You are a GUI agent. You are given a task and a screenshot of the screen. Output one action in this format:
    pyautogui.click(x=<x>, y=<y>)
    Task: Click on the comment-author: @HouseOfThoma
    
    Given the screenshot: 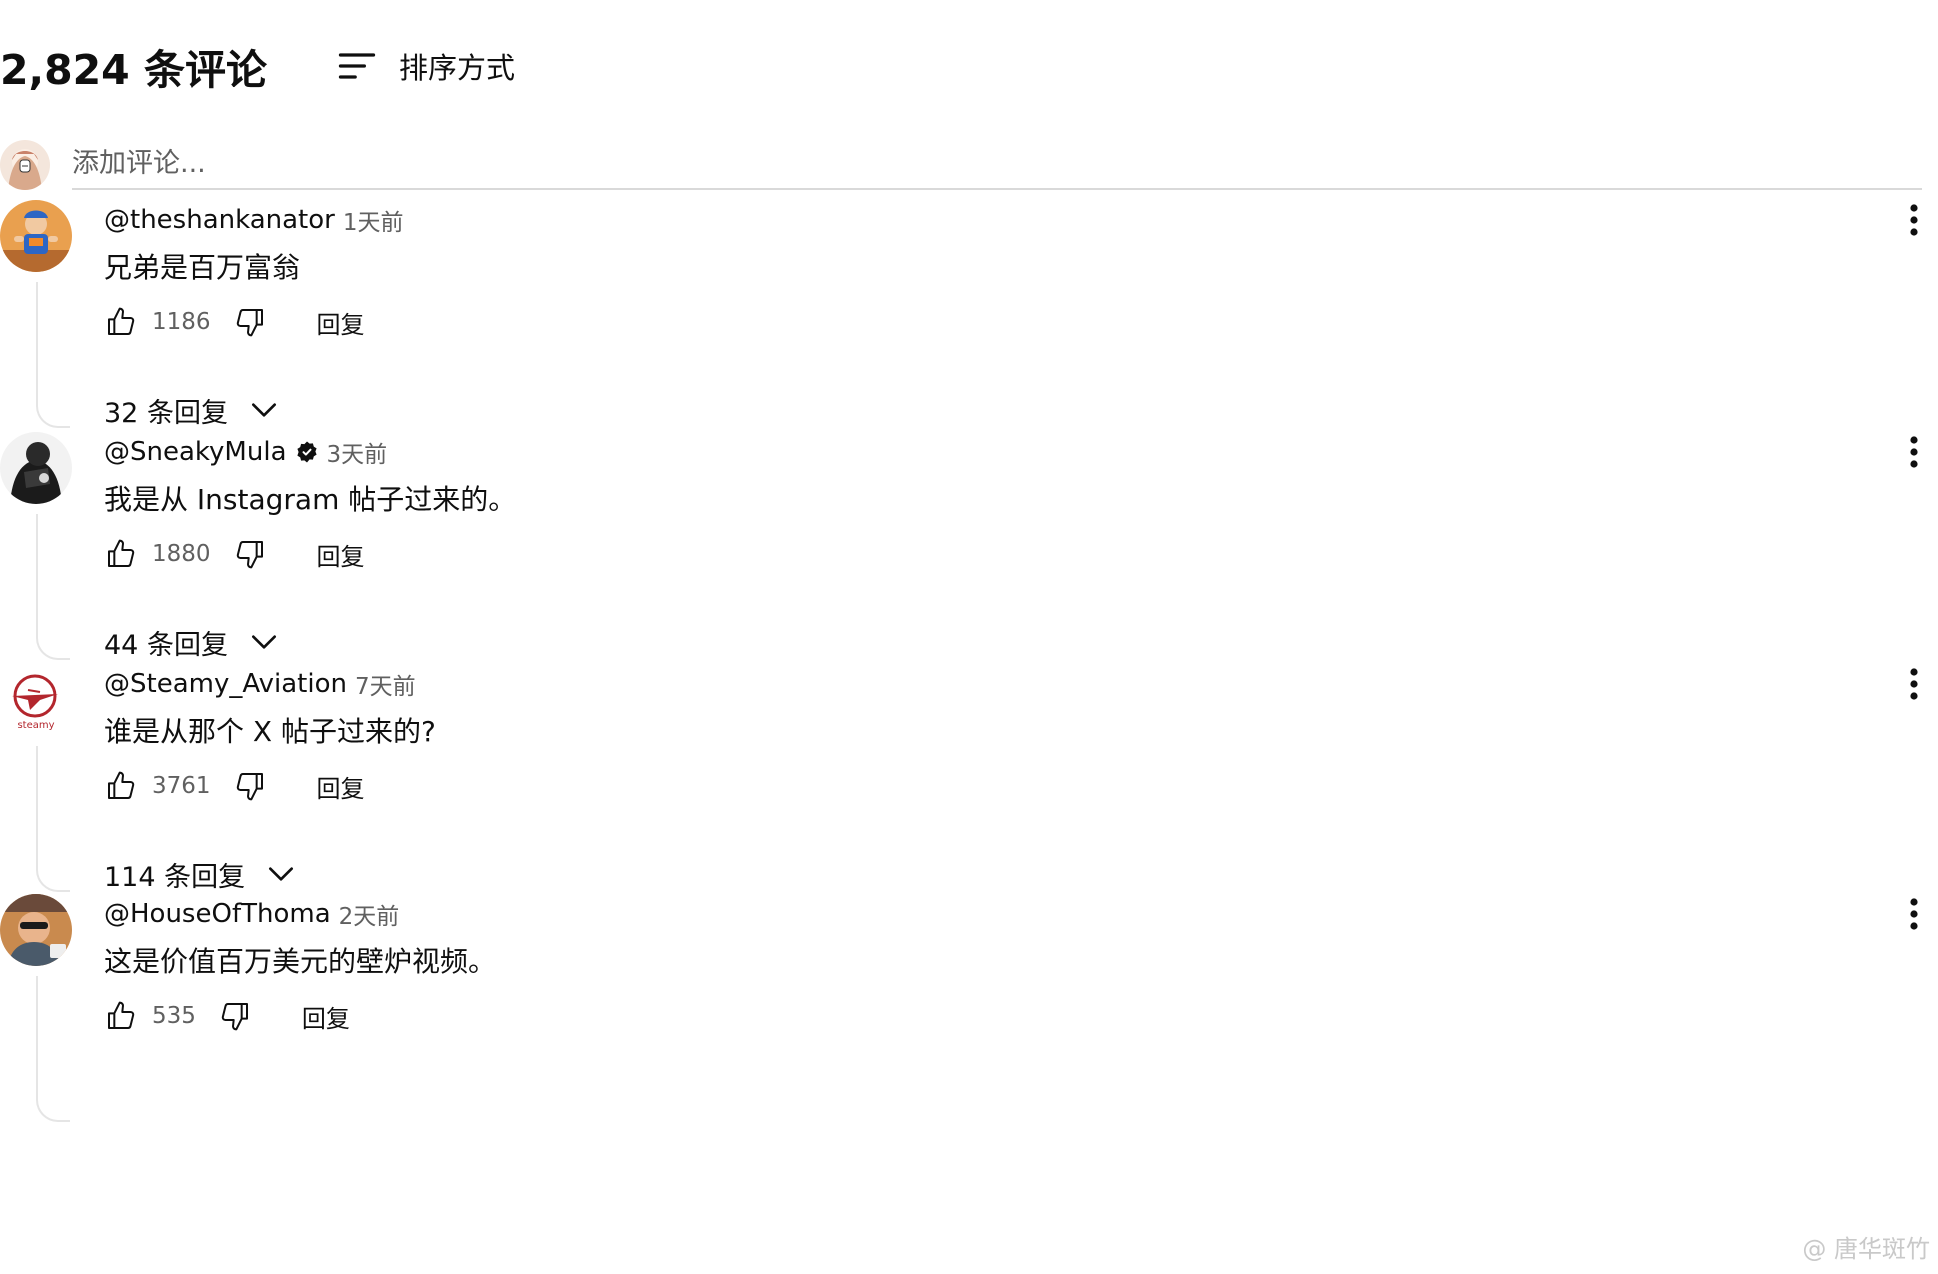 What is the action you would take?
    pyautogui.click(x=217, y=914)
    